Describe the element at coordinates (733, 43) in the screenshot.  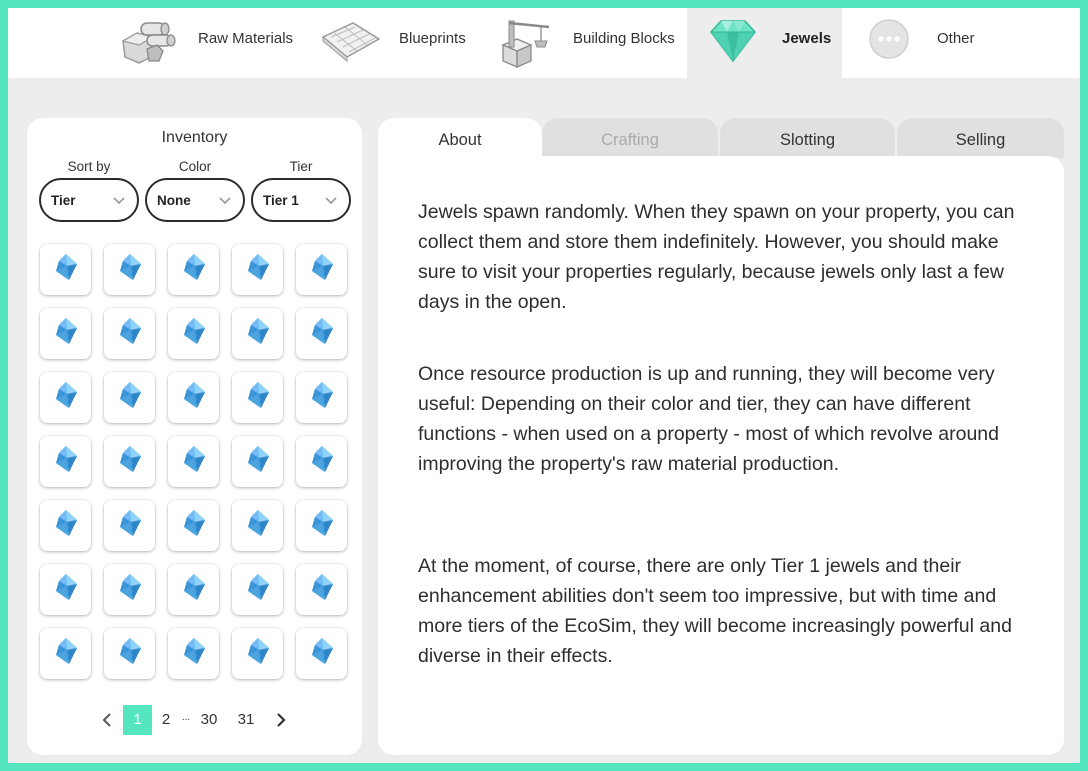
I see `jewel-icon` at that location.